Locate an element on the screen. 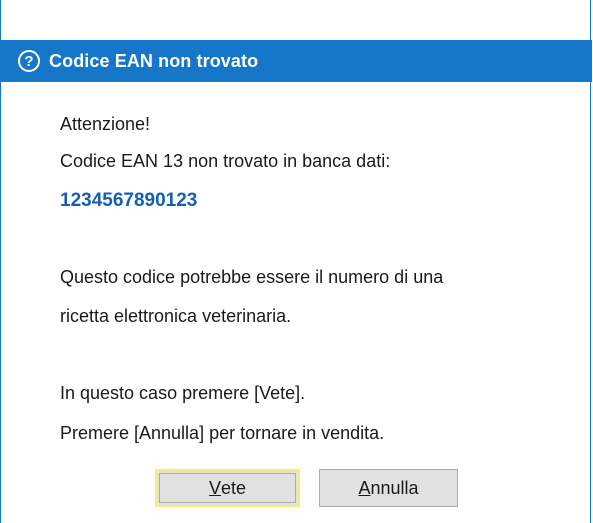 The image size is (593, 523). question-circle-icon: ? is located at coordinates (29, 61).